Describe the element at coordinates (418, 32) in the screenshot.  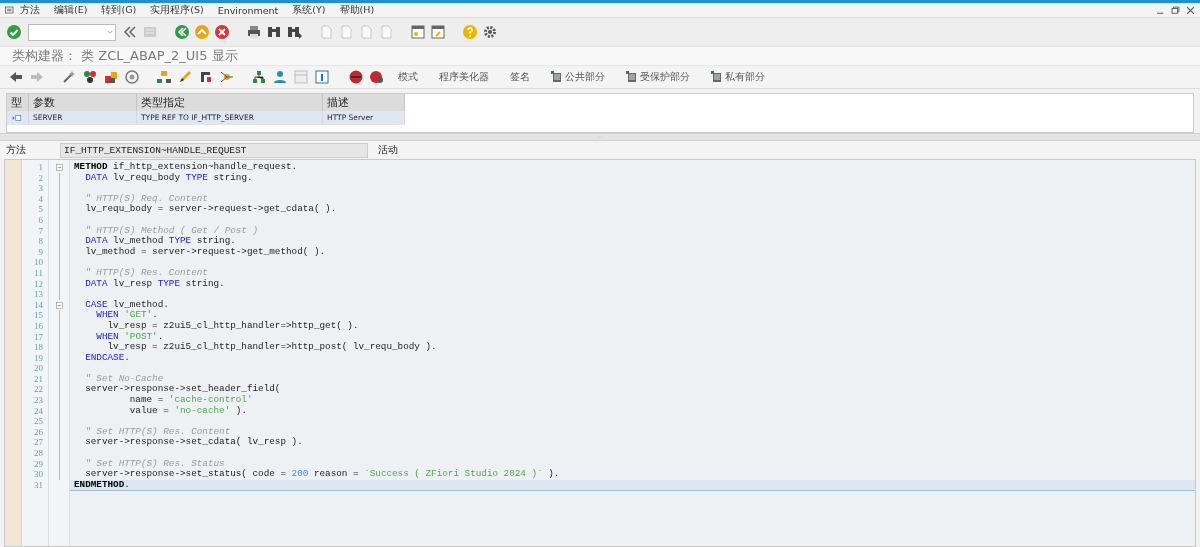
I see `new-window-icon` at that location.